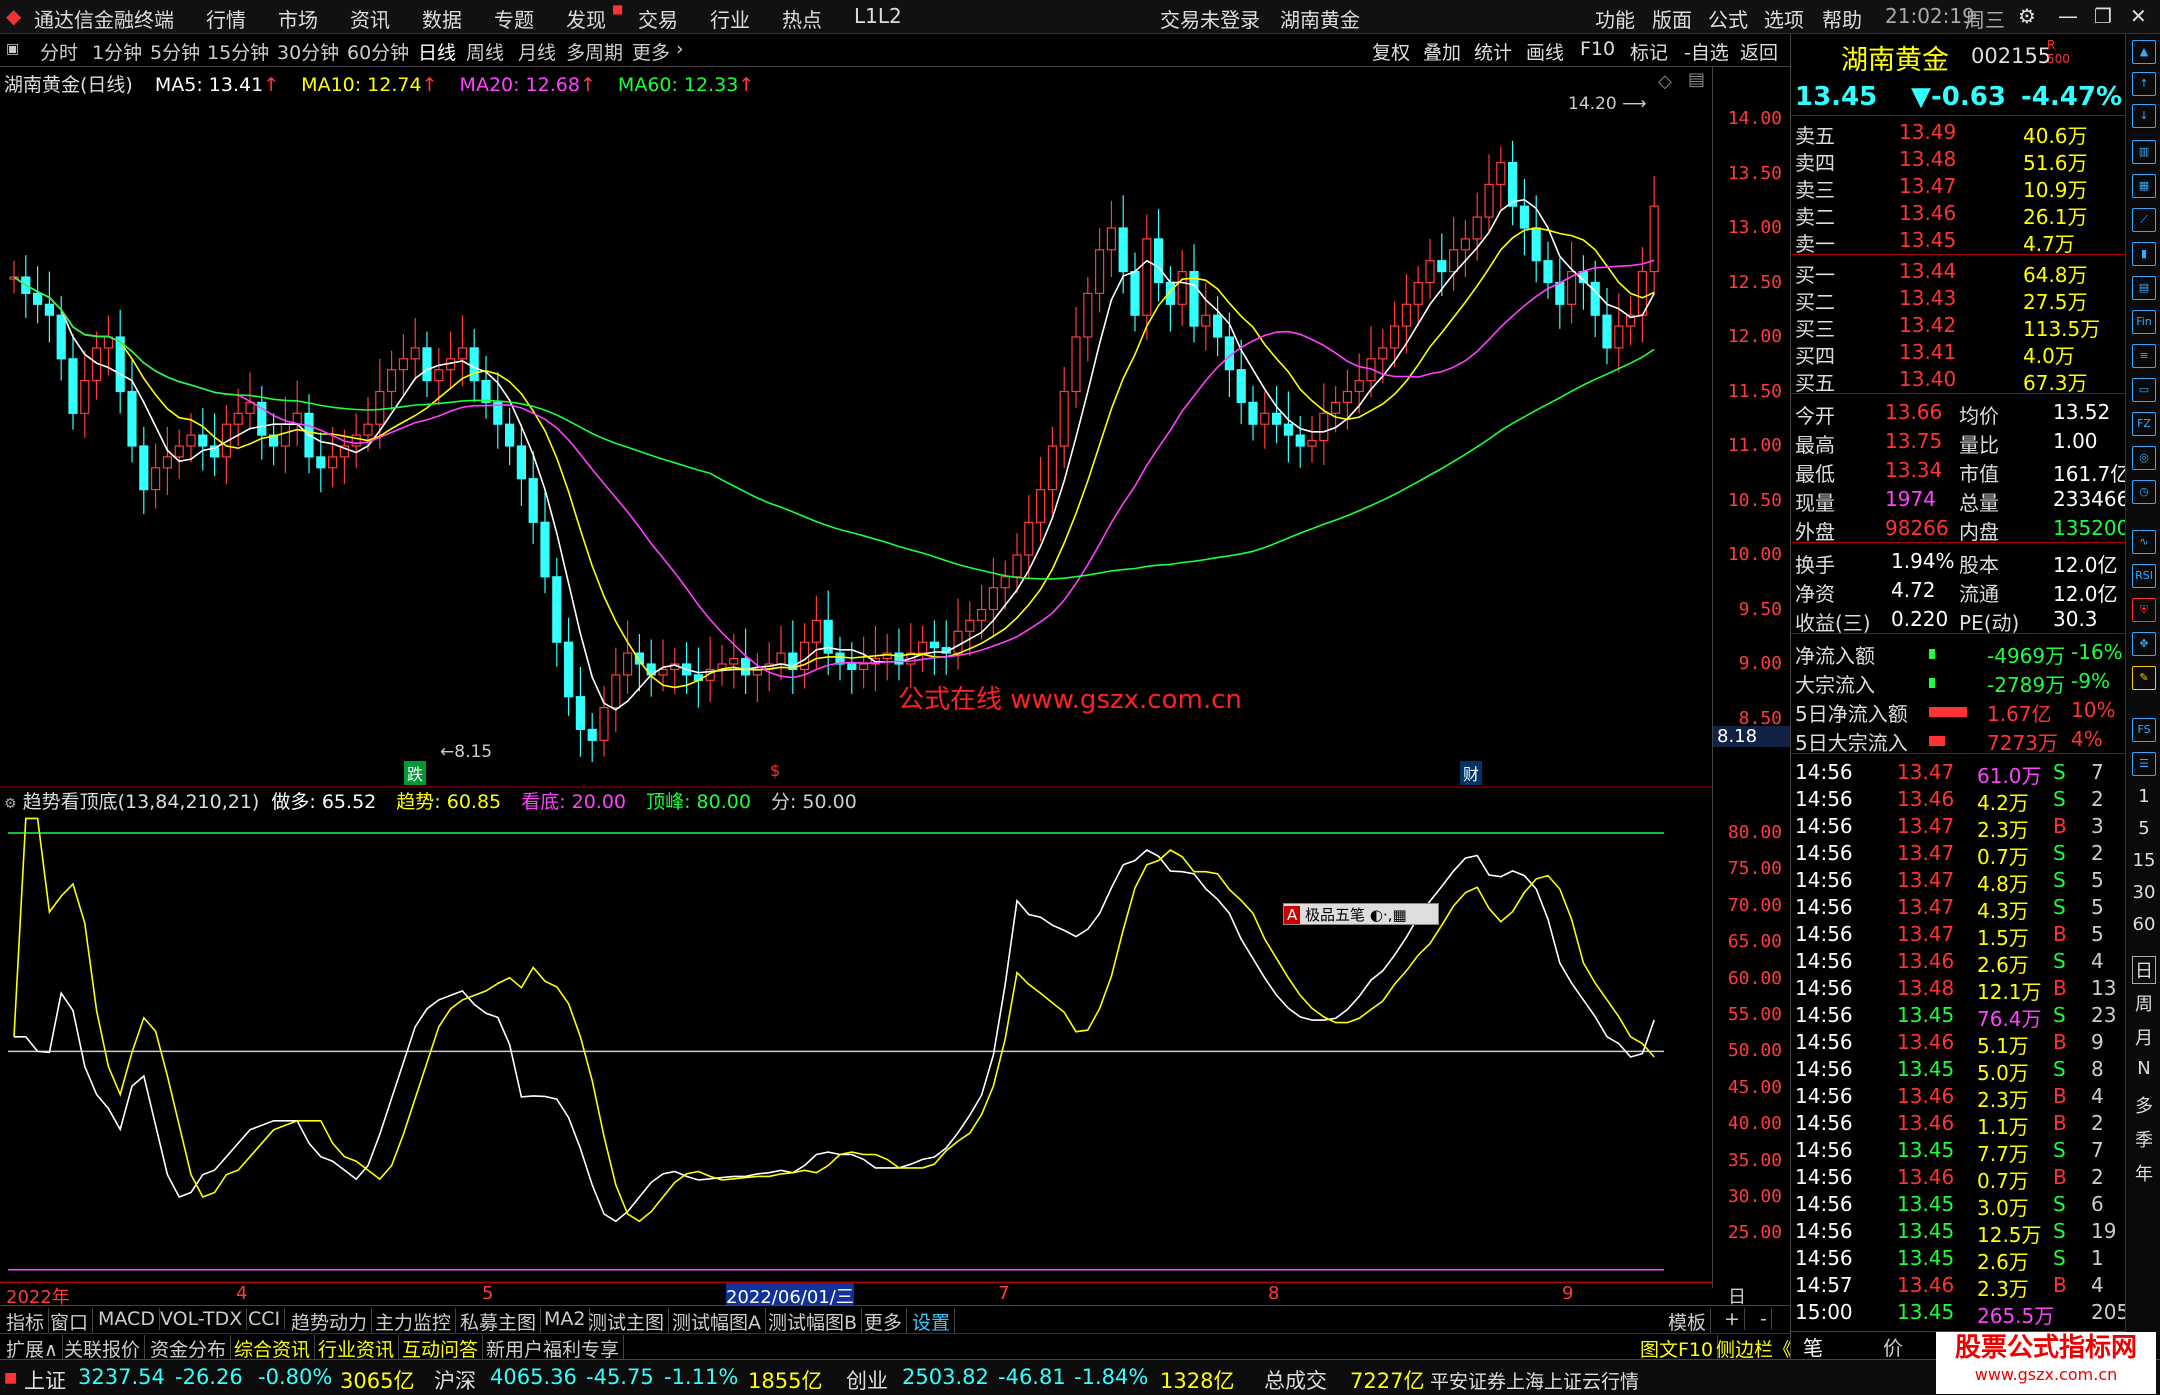 The image size is (2160, 1395). Describe the element at coordinates (802, 18) in the screenshot. I see `menu-redian: 热点` at that location.